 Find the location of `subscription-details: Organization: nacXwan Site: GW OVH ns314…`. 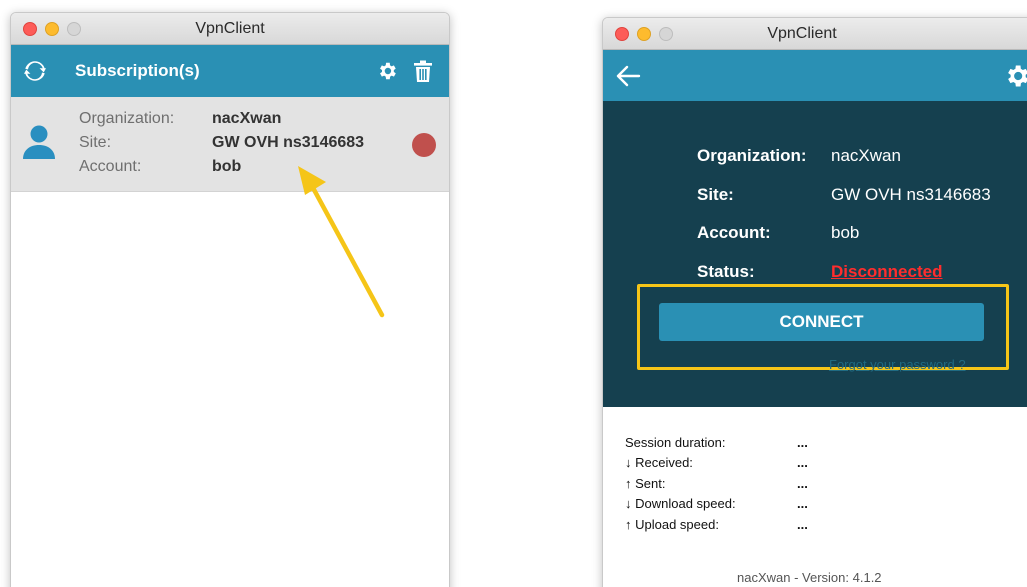

subscription-details: Organization: nacXwan Site: GW OVH ns314… is located at coordinates (221, 143).